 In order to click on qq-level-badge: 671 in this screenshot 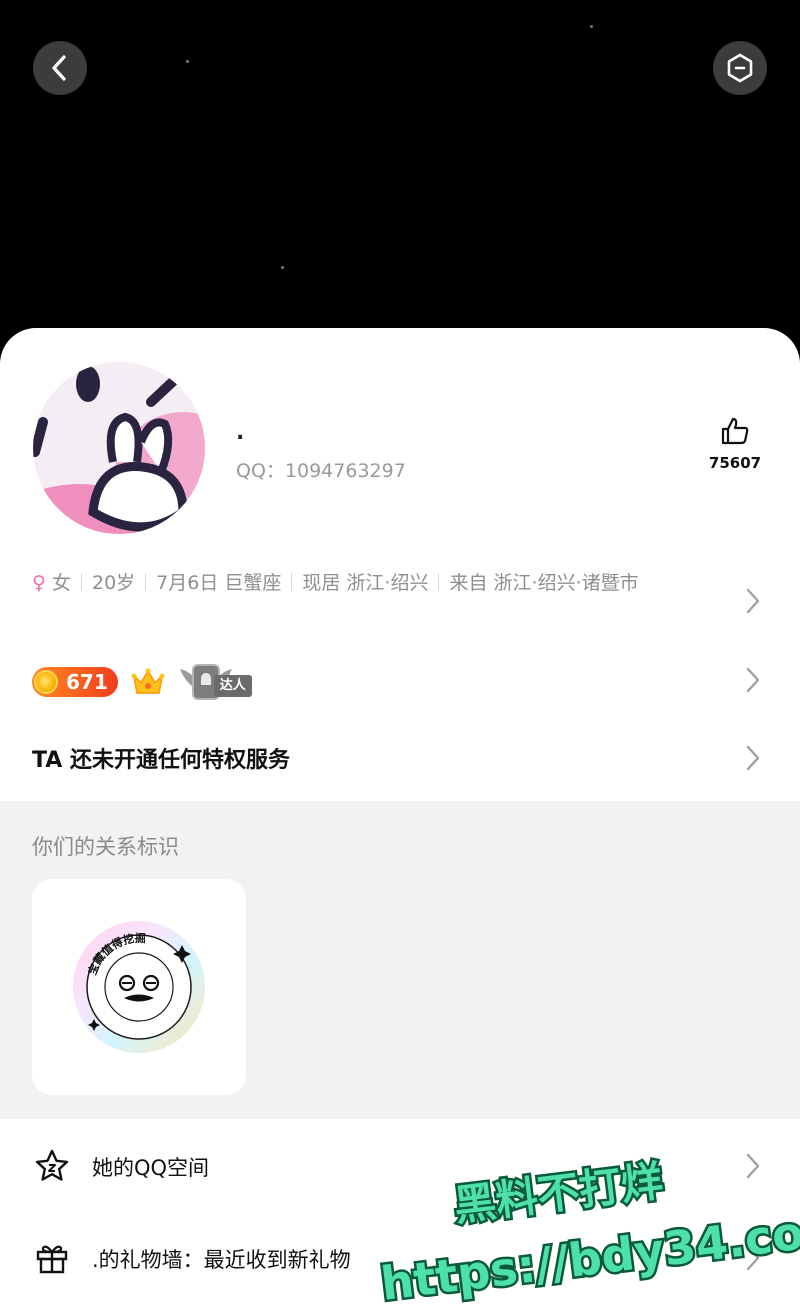, I will do `click(75, 682)`.